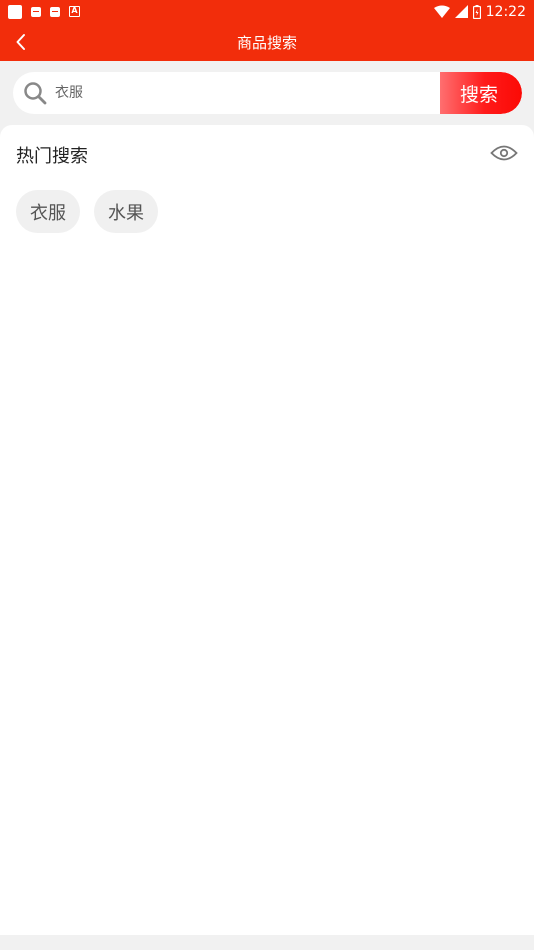 The image size is (534, 950). What do you see at coordinates (48, 211) in the screenshot?
I see `hot-tag-clothes: 衣服` at bounding box center [48, 211].